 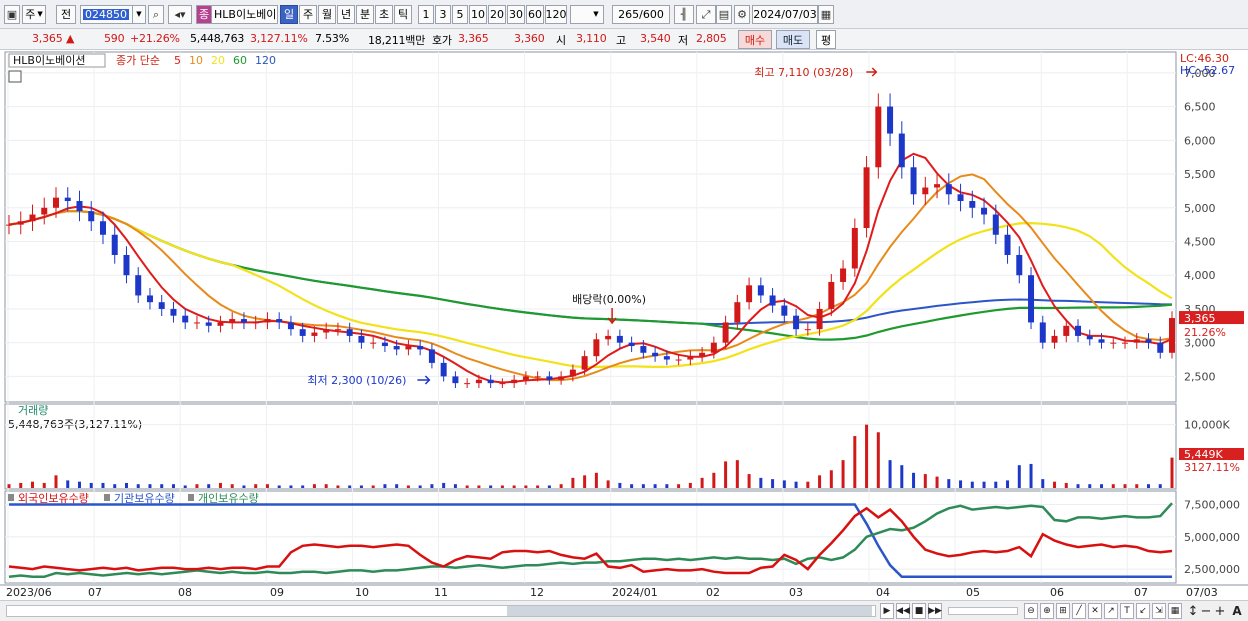 What do you see at coordinates (108, 14) in the screenshot?
I see `code-input: 024850` at bounding box center [108, 14].